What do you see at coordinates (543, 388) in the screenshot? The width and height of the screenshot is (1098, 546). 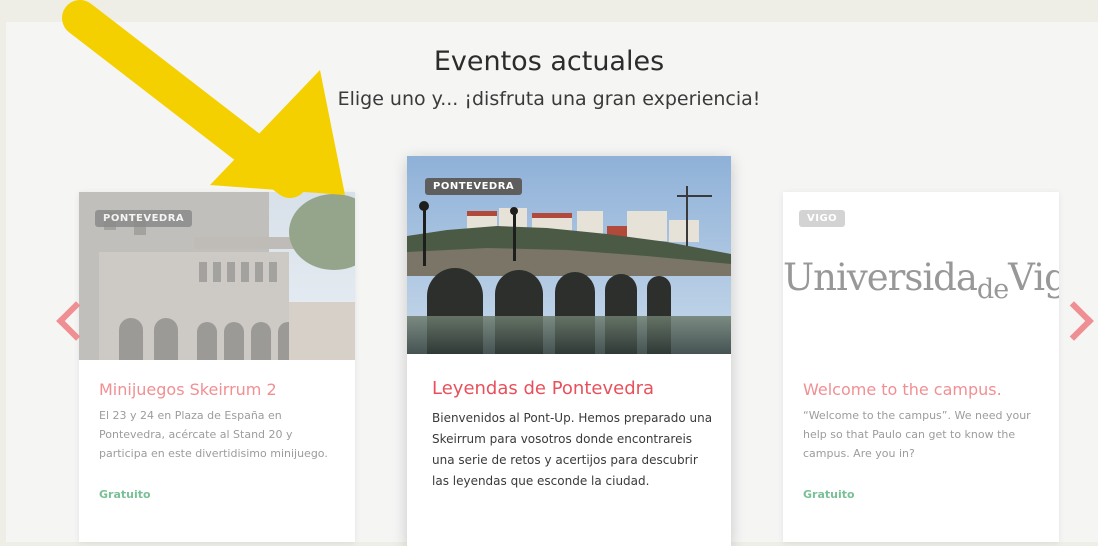 I see `event-title: Leyendas de Pontevedra` at bounding box center [543, 388].